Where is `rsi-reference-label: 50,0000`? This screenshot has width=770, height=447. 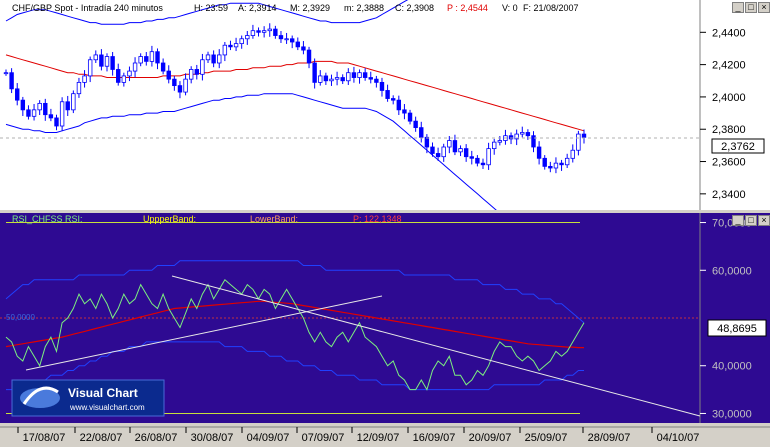 rsi-reference-label: 50,0000 is located at coordinates (20, 317).